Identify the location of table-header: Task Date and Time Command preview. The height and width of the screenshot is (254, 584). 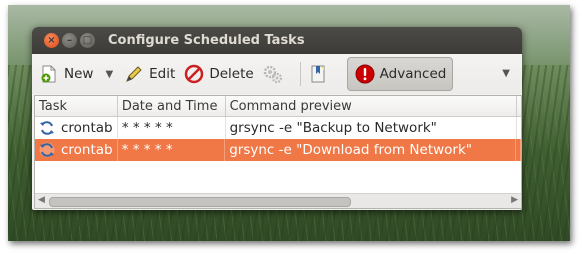
(278, 106).